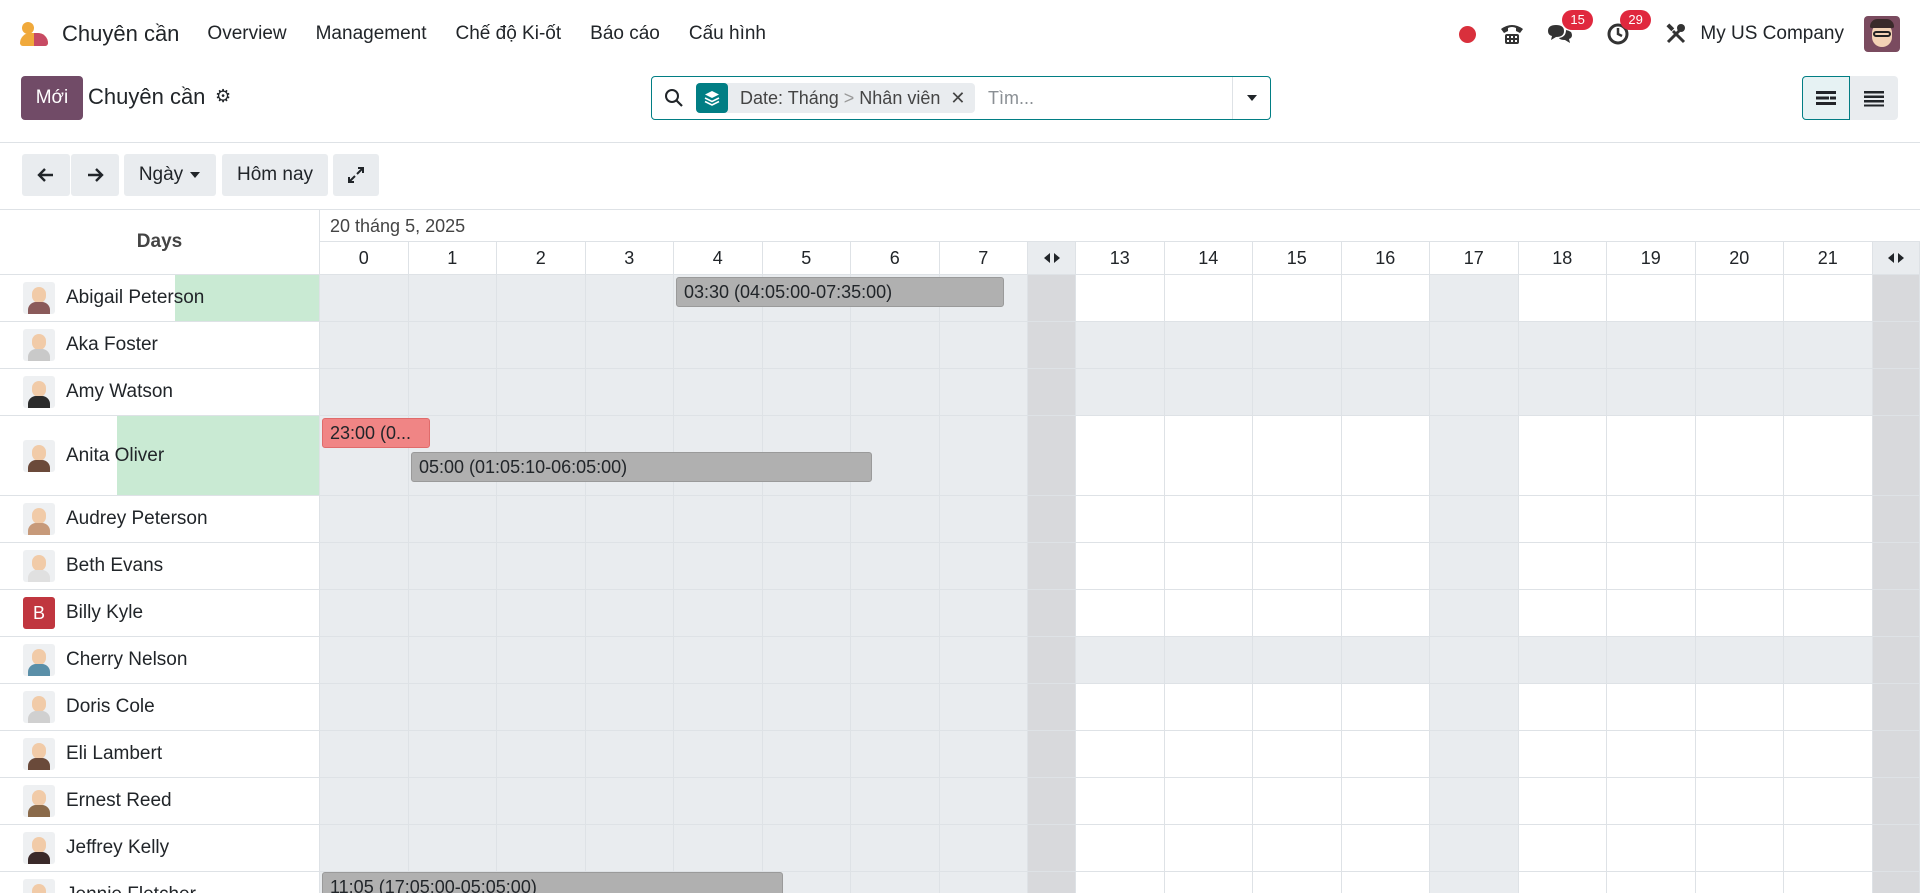 This screenshot has height=893, width=1920. Describe the element at coordinates (160, 519) in the screenshot. I see `row-header: Audrey Peterson` at that location.